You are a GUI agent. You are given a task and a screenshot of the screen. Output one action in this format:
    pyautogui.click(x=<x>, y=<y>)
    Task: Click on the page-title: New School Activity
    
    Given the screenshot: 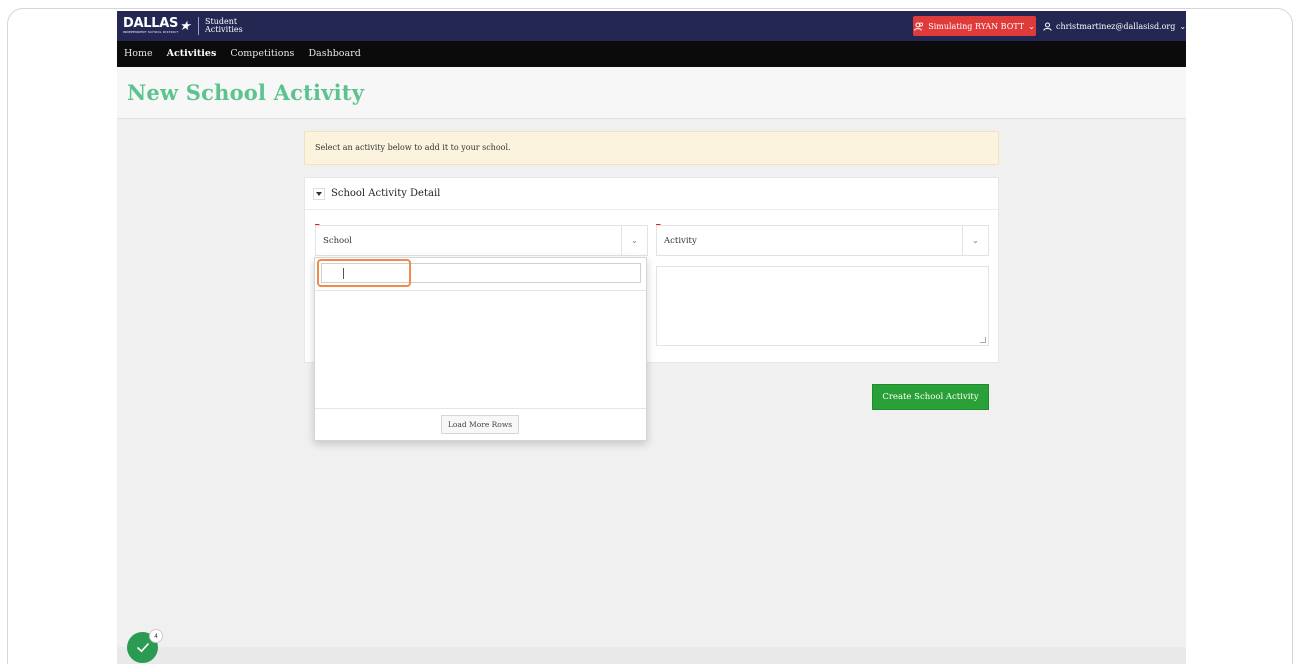 What is the action you would take?
    pyautogui.click(x=246, y=92)
    